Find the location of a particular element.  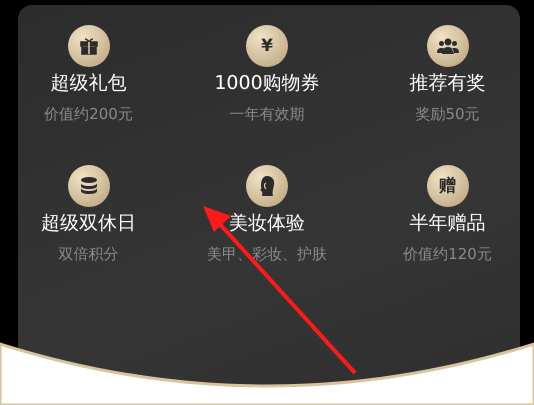

gift-icon is located at coordinates (88, 46).